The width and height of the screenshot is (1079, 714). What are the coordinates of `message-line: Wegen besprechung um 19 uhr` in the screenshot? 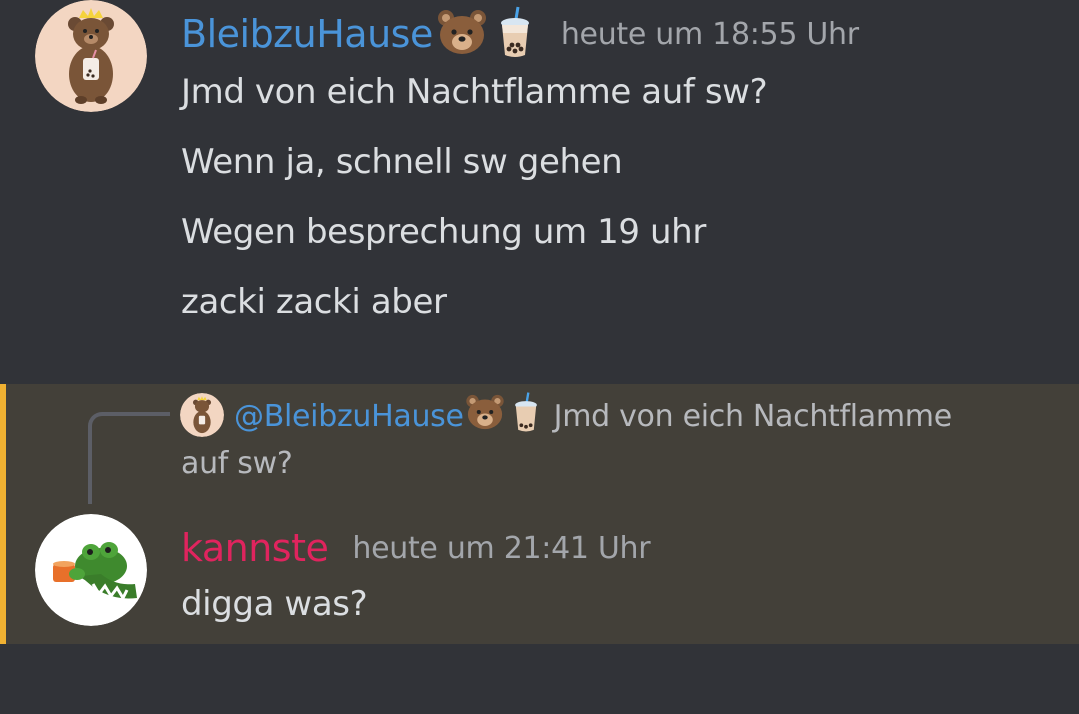 It's located at (443, 232).